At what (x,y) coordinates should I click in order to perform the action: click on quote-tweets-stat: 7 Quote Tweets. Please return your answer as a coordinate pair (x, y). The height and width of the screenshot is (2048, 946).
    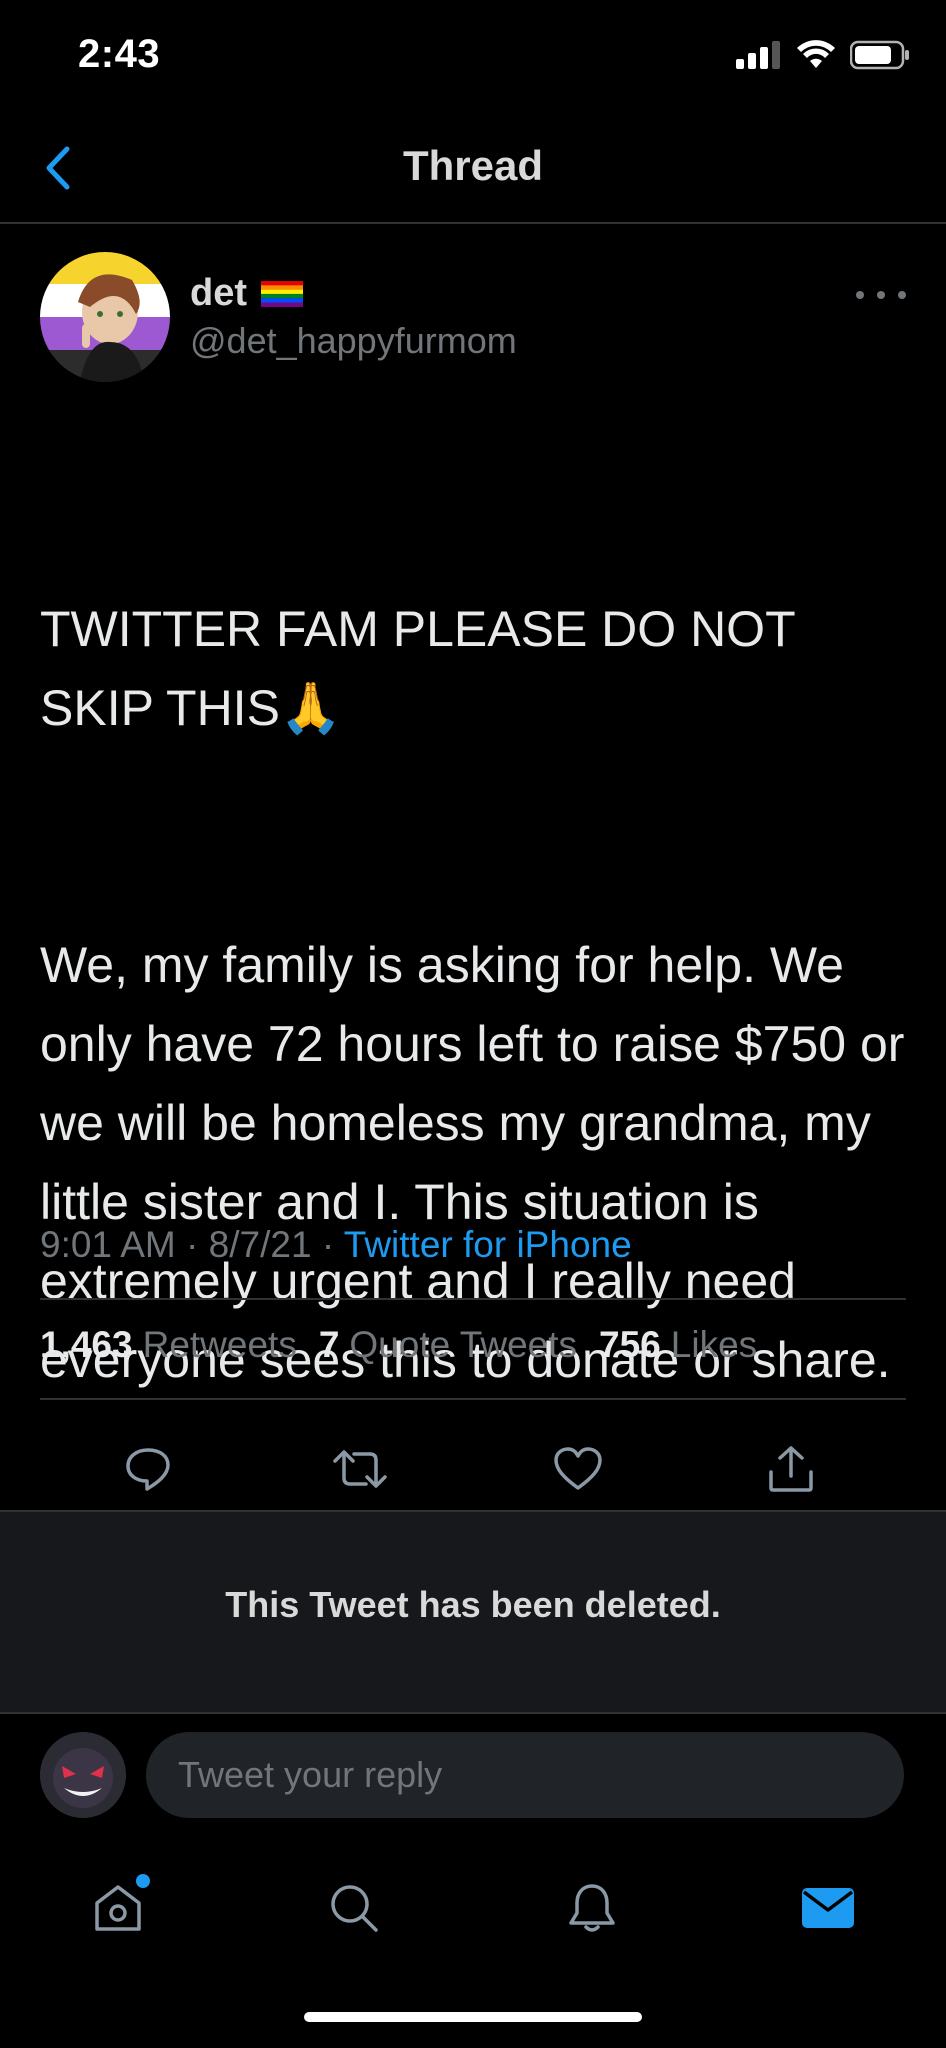
    Looking at the image, I should click on (448, 1345).